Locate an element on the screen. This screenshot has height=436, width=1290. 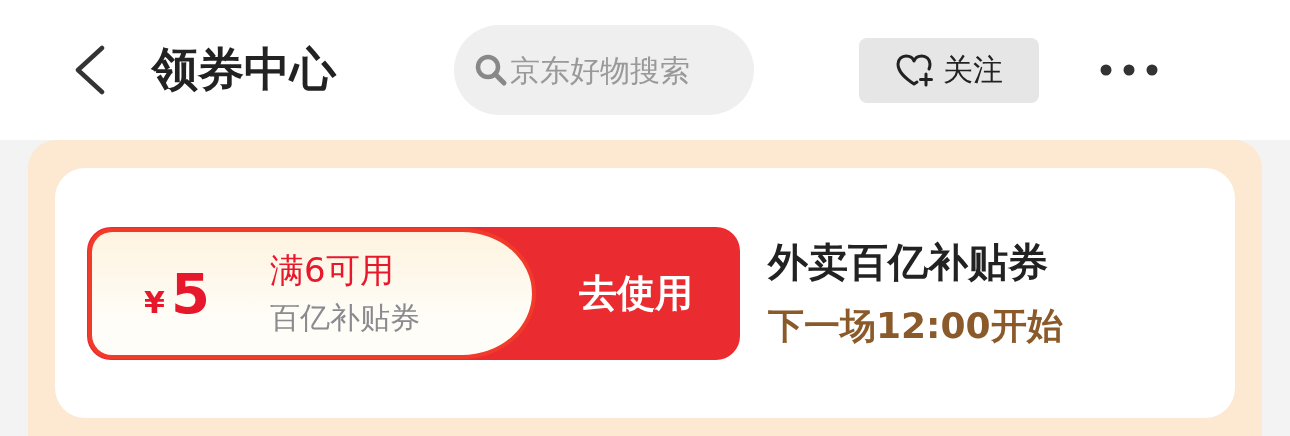
coupon-condition: 满6可用 is located at coordinates (332, 270).